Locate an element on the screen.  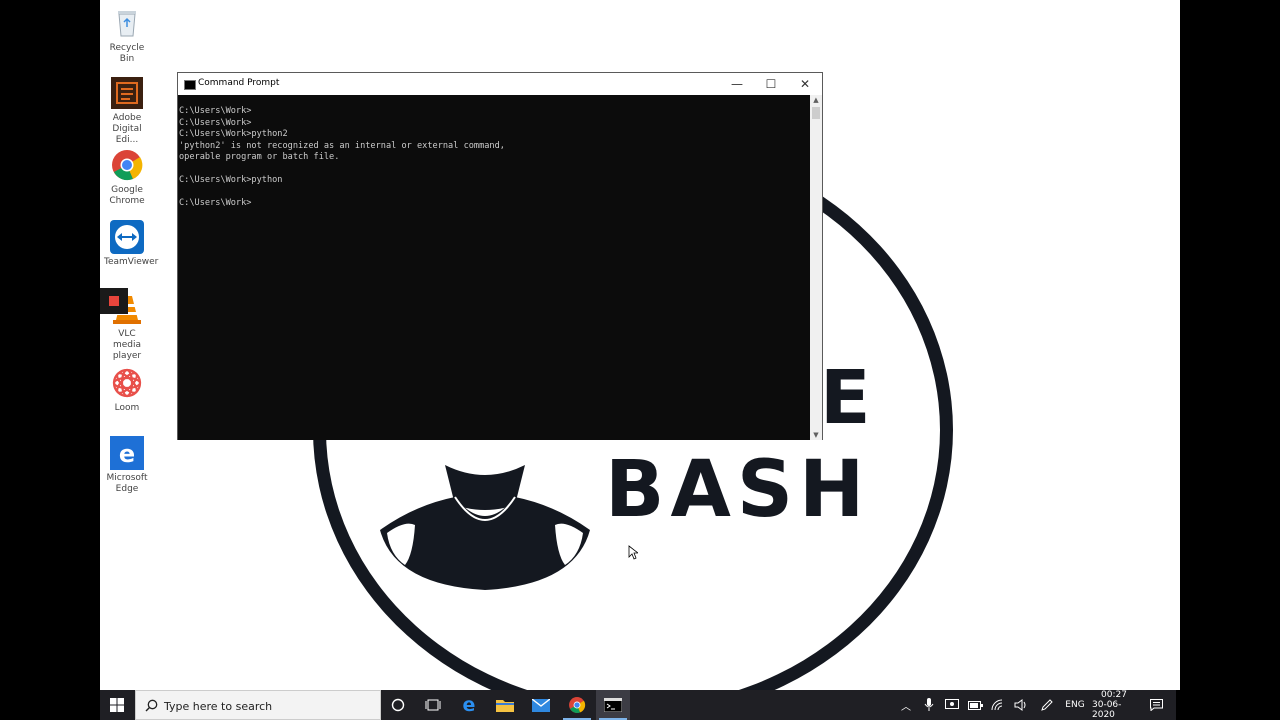
console-line: C:\Users\Work>python2 is located at coordinates (233, 134).